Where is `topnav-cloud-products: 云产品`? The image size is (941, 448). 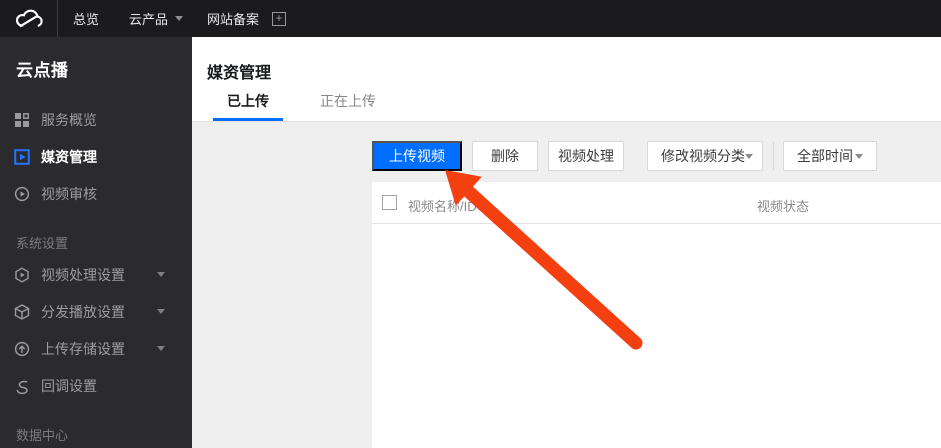
topnav-cloud-products: 云产品 is located at coordinates (156, 18).